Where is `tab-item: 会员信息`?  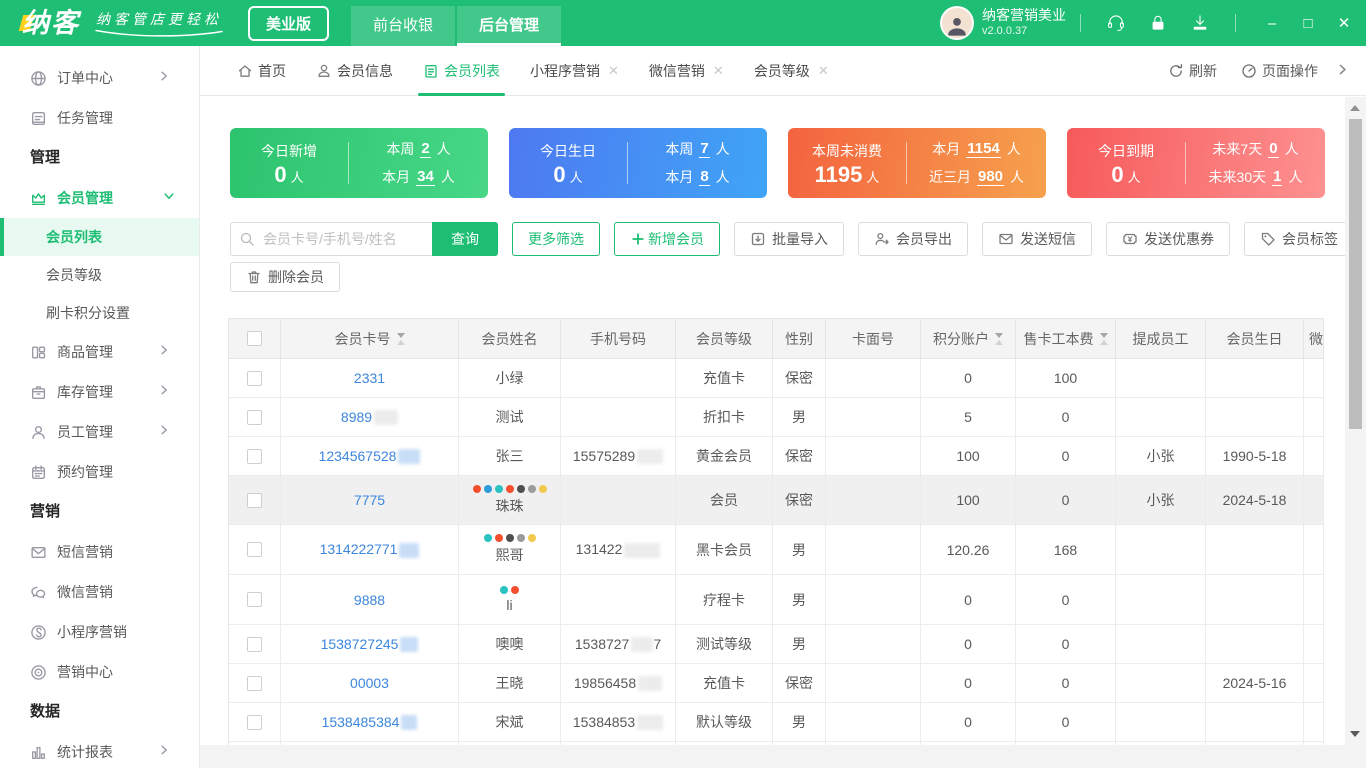
tab-item: 会员信息 is located at coordinates (354, 71).